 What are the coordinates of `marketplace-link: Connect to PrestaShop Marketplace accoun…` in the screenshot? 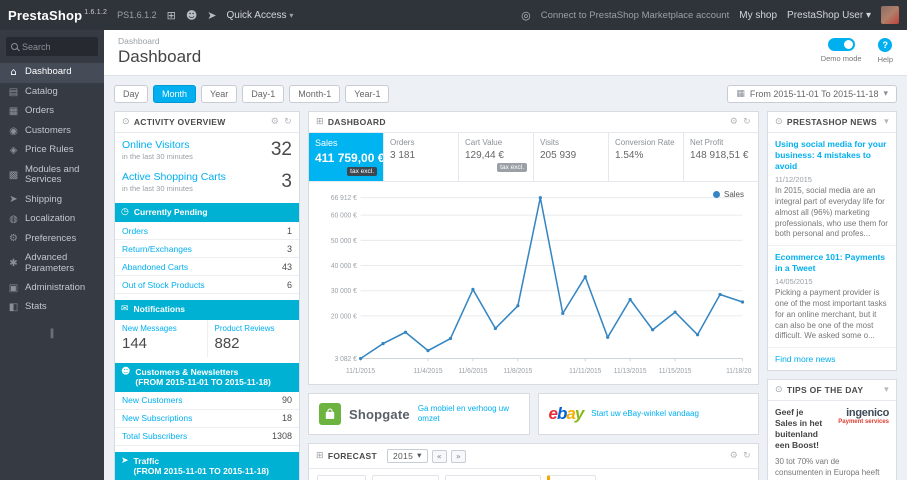 It's located at (635, 15).